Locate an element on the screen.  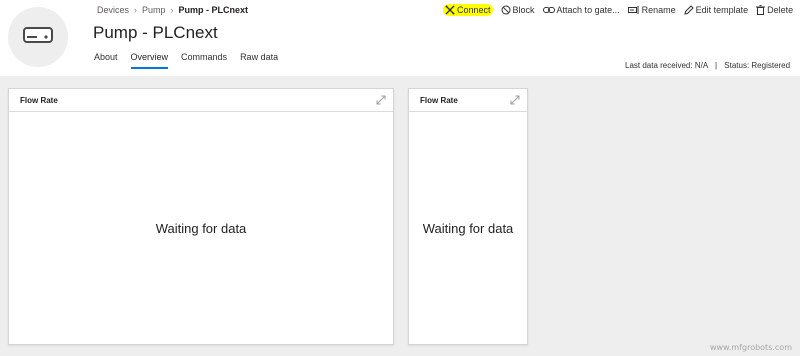
page-title: Pump - PLCnext is located at coordinates (155, 32).